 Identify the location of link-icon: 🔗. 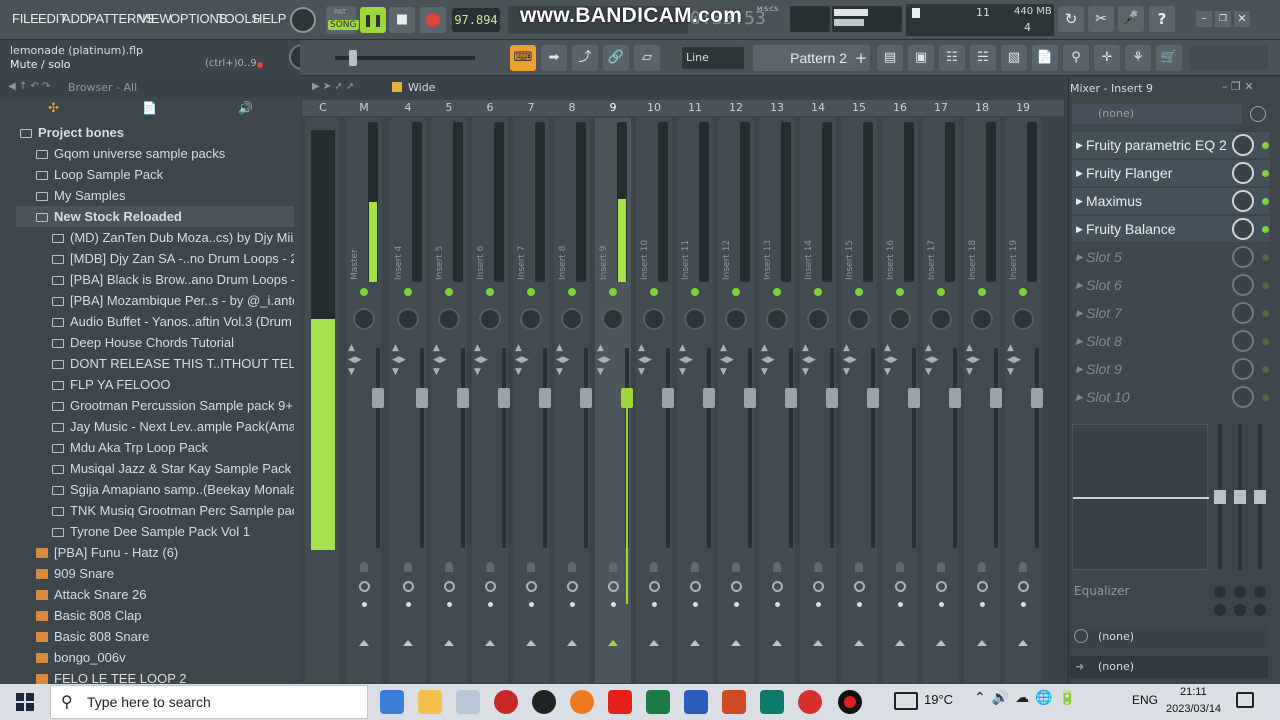
(616, 58).